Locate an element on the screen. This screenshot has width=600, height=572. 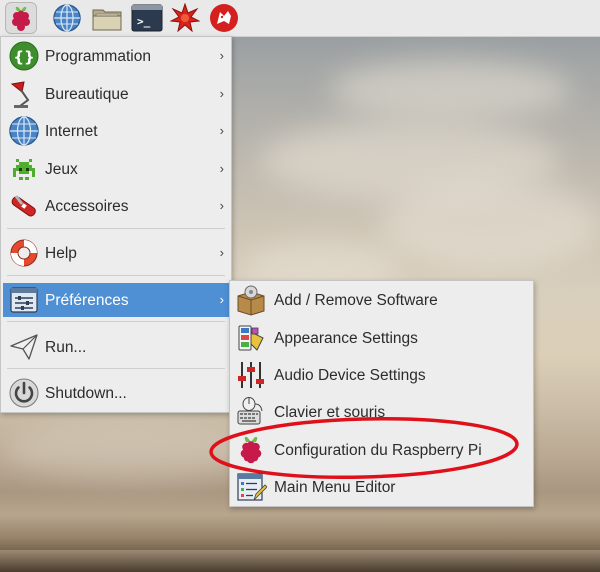
keyboard-mouse-icon is located at coordinates (251, 412).